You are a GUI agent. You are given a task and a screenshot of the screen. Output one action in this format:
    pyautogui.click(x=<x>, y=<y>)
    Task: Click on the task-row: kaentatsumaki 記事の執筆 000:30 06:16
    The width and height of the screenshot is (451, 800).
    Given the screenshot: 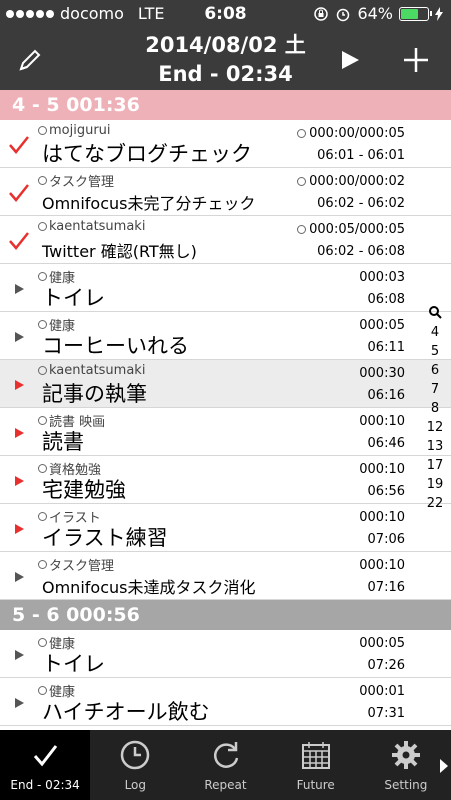 What is the action you would take?
    pyautogui.click(x=225, y=384)
    